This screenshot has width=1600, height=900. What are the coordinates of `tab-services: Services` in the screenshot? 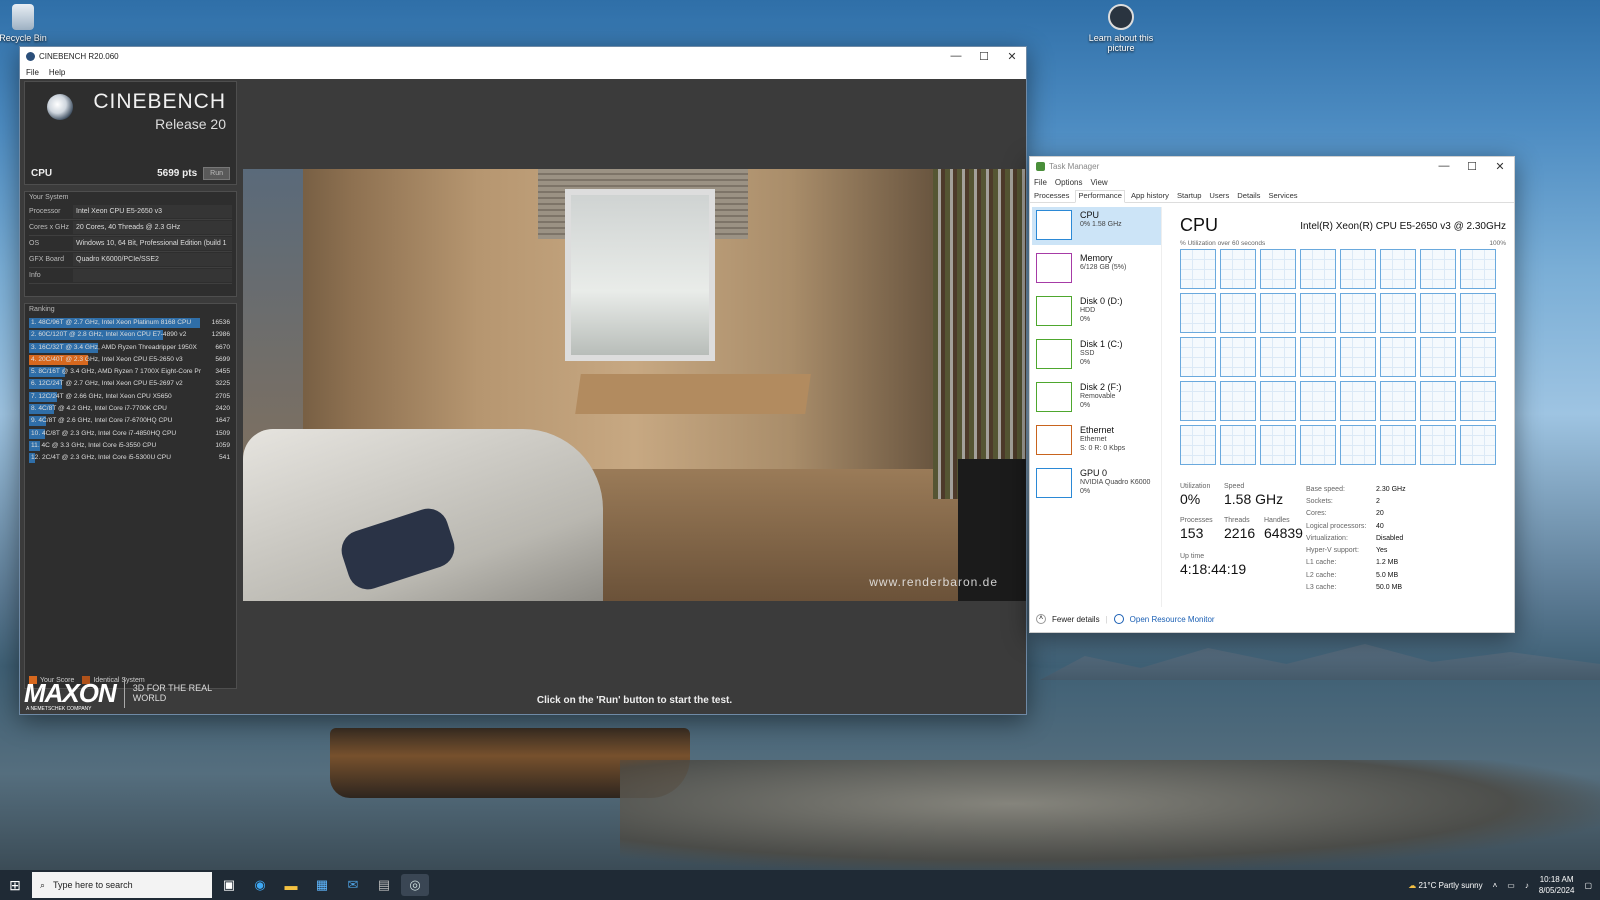 It's located at (1282, 196).